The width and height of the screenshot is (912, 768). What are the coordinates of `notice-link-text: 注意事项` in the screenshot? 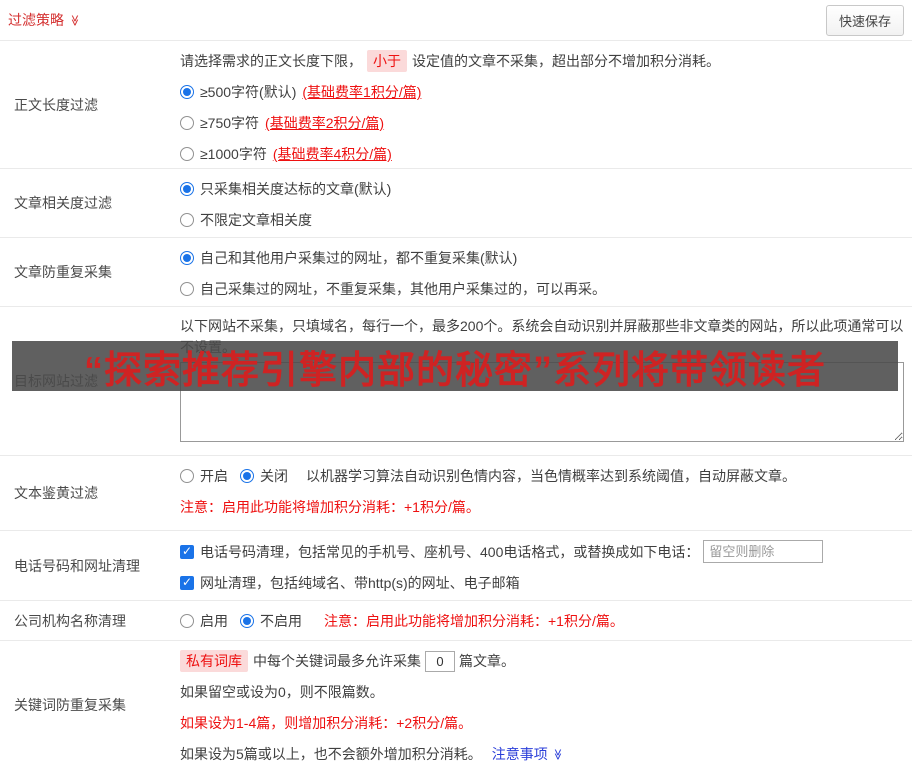 It's located at (519, 754).